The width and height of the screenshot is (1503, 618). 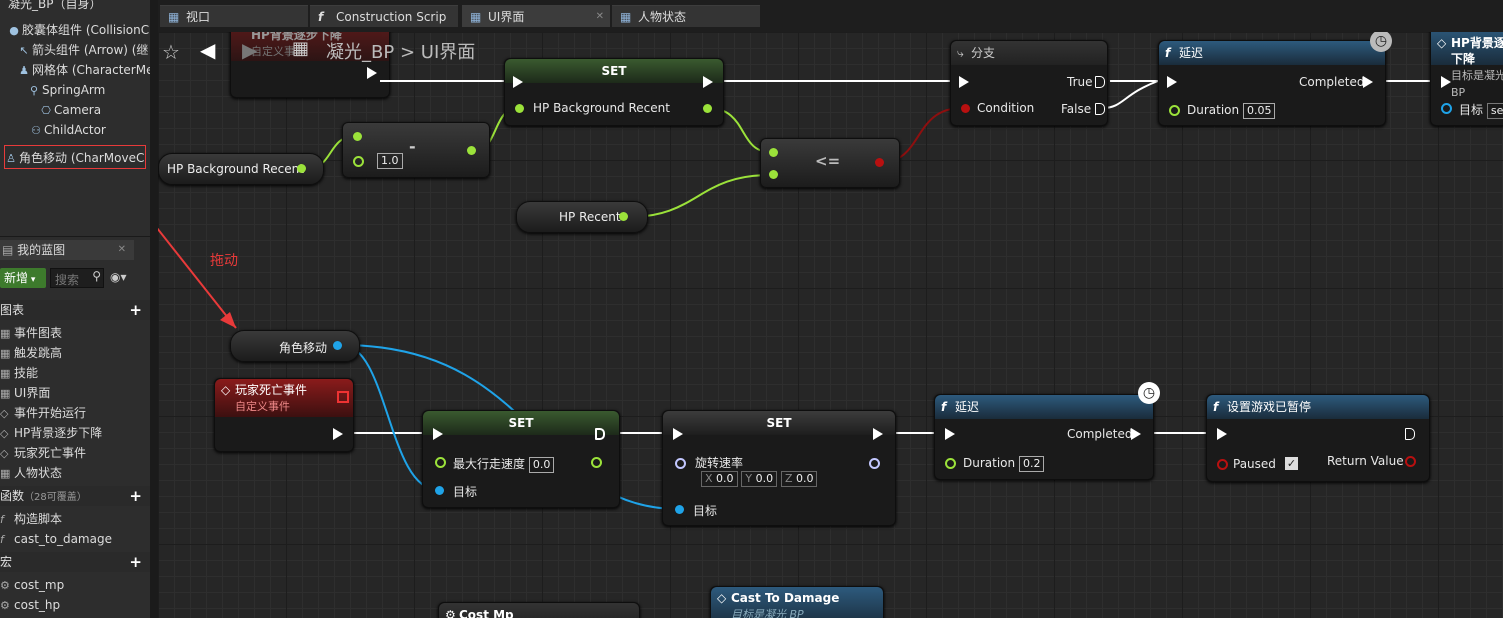 What do you see at coordinates (83, 50) in the screenshot?
I see `component-arrow: ↖ 箭头组件 (Arrow) (继` at bounding box center [83, 50].